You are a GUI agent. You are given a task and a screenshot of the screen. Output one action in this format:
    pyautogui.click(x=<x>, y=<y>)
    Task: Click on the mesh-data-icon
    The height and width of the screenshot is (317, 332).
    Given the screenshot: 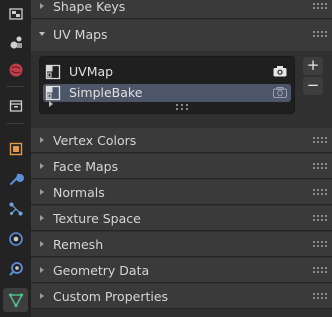 What is the action you would take?
    pyautogui.click(x=15, y=300)
    